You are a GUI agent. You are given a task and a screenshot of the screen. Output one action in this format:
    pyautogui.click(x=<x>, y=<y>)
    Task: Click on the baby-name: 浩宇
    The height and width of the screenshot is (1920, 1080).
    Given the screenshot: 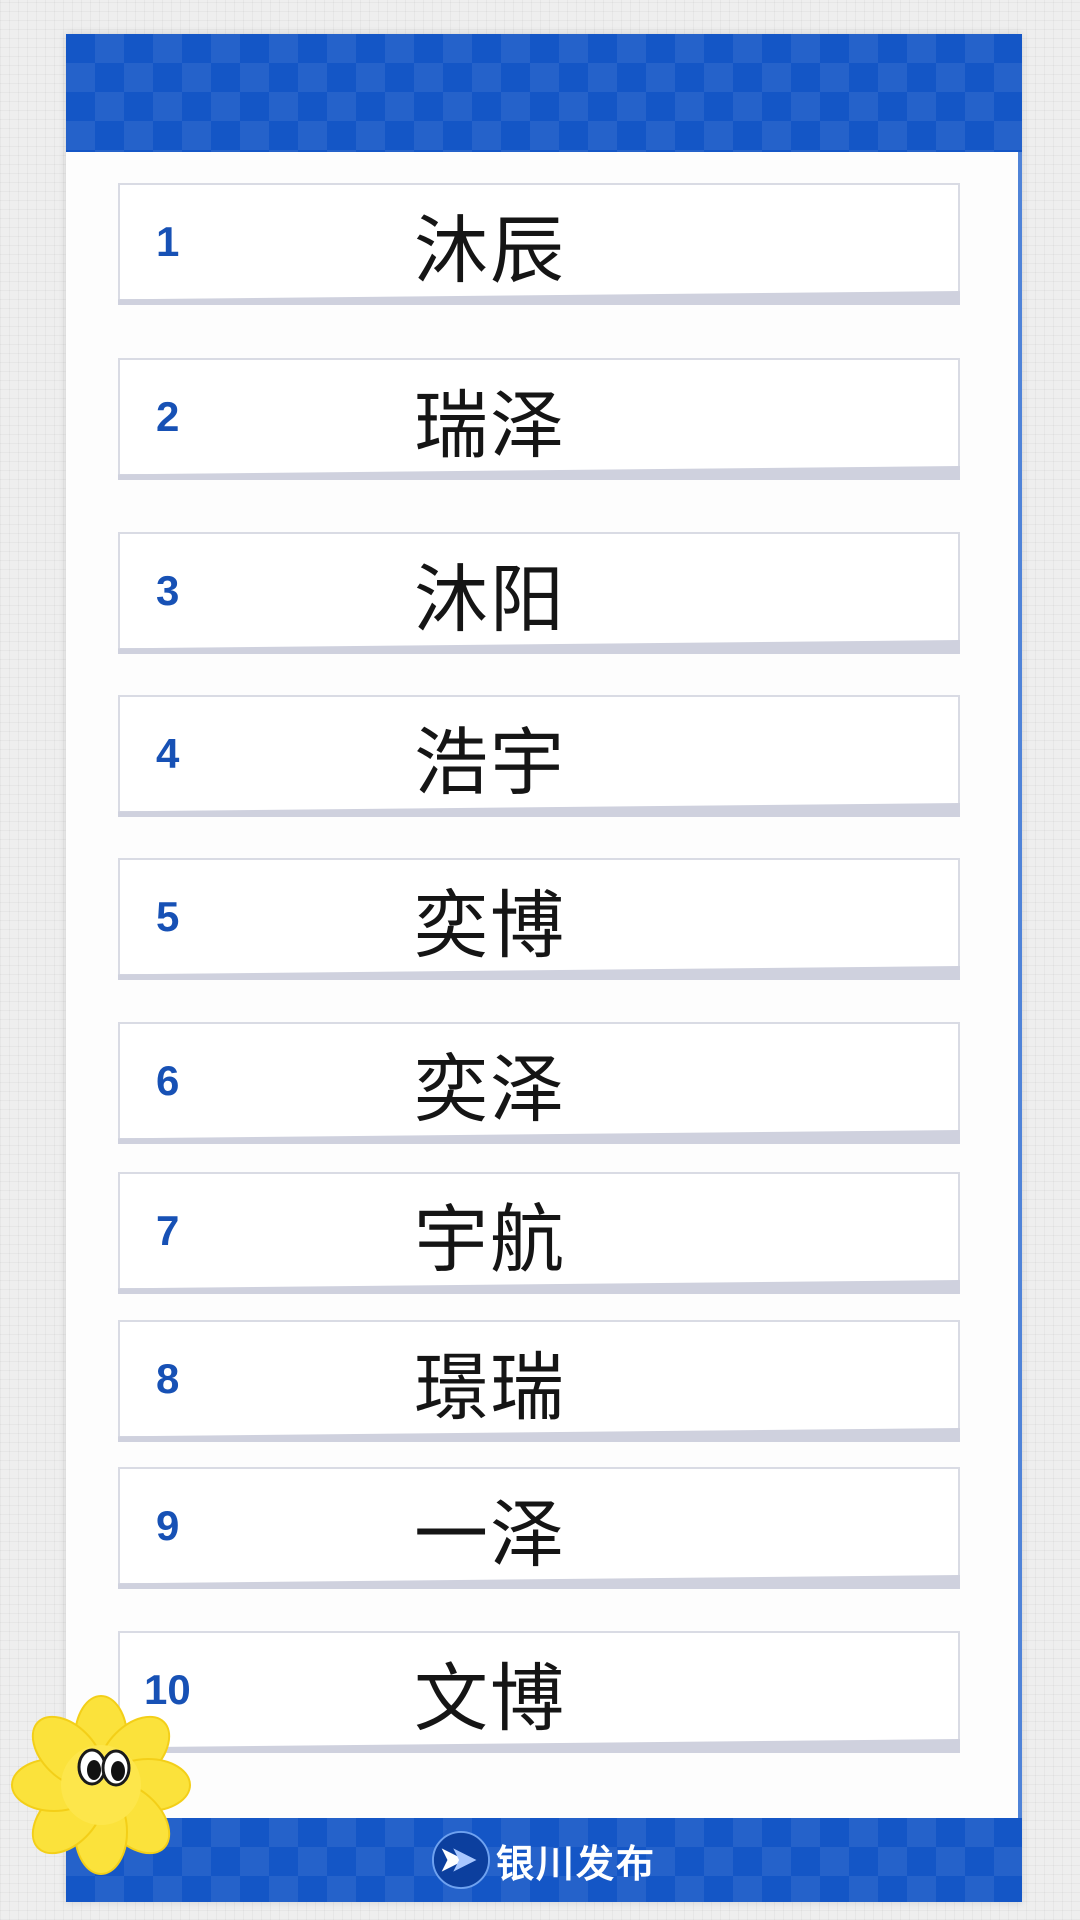 What is the action you would take?
    pyautogui.click(x=490, y=762)
    